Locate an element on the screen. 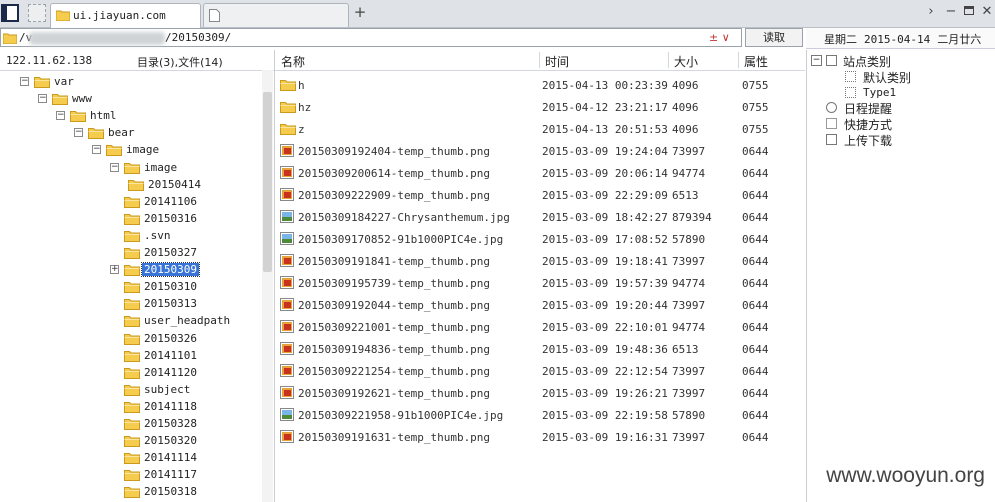 This screenshot has height=502, width=995. tree-node: 20150326 is located at coordinates (129, 338).